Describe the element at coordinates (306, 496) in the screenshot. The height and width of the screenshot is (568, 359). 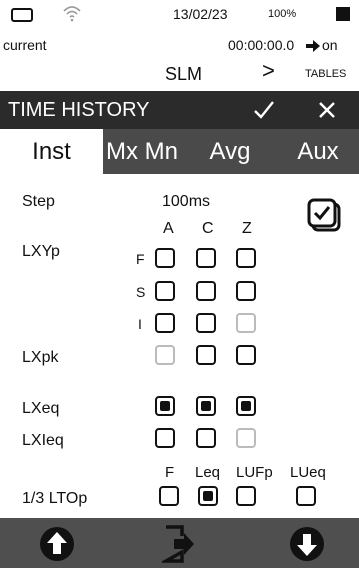
I see `checkbox-lto-lueq` at that location.